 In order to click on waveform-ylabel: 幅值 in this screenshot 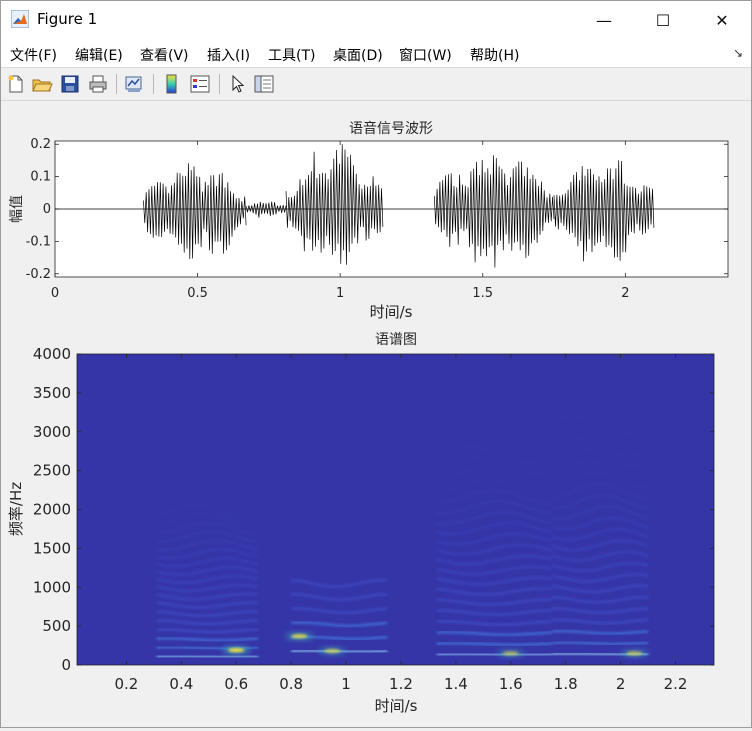, I will do `click(17, 209)`.